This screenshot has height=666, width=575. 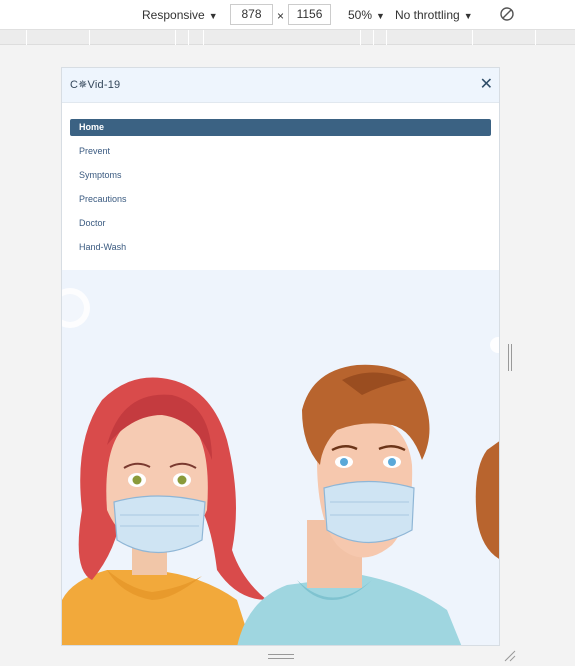 I want to click on device-select-label: Responsive, so click(x=173, y=15).